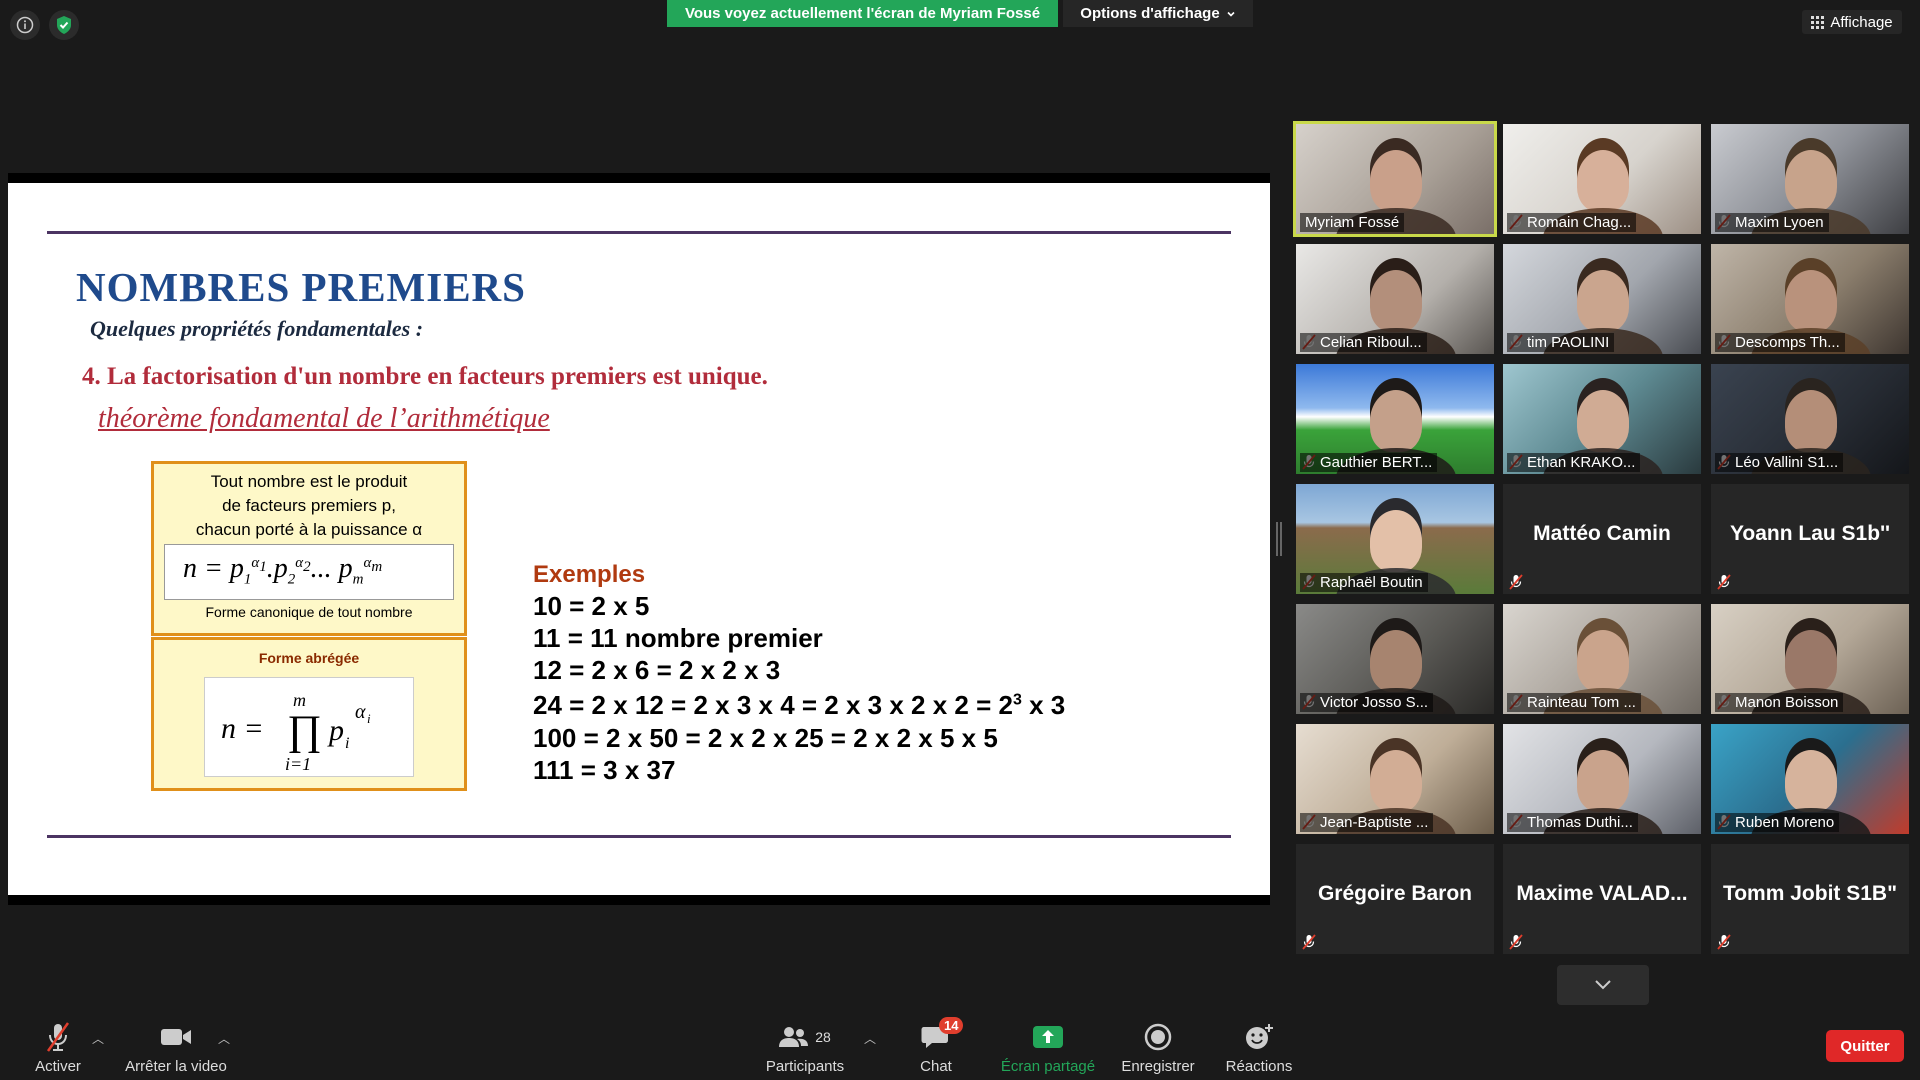 This screenshot has height=1080, width=1920. I want to click on stop-video-button: Arrêter la video, so click(176, 1047).